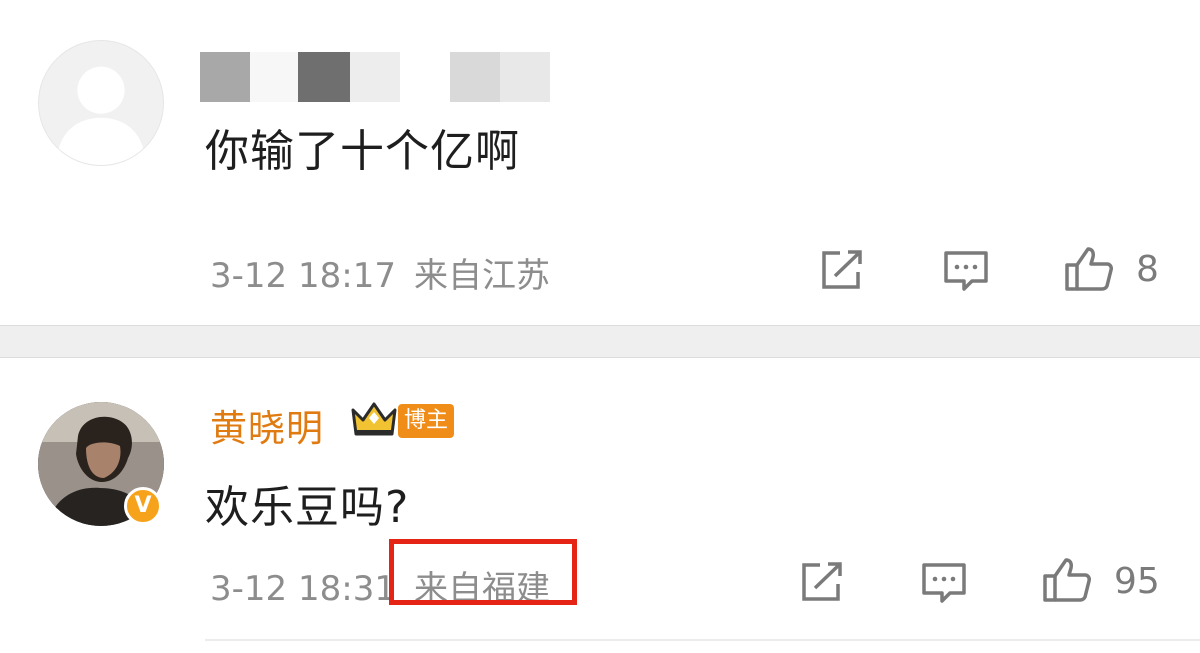 This screenshot has height=653, width=1200. What do you see at coordinates (307, 507) in the screenshot?
I see `comment-text: 欢乐豆吗?` at bounding box center [307, 507].